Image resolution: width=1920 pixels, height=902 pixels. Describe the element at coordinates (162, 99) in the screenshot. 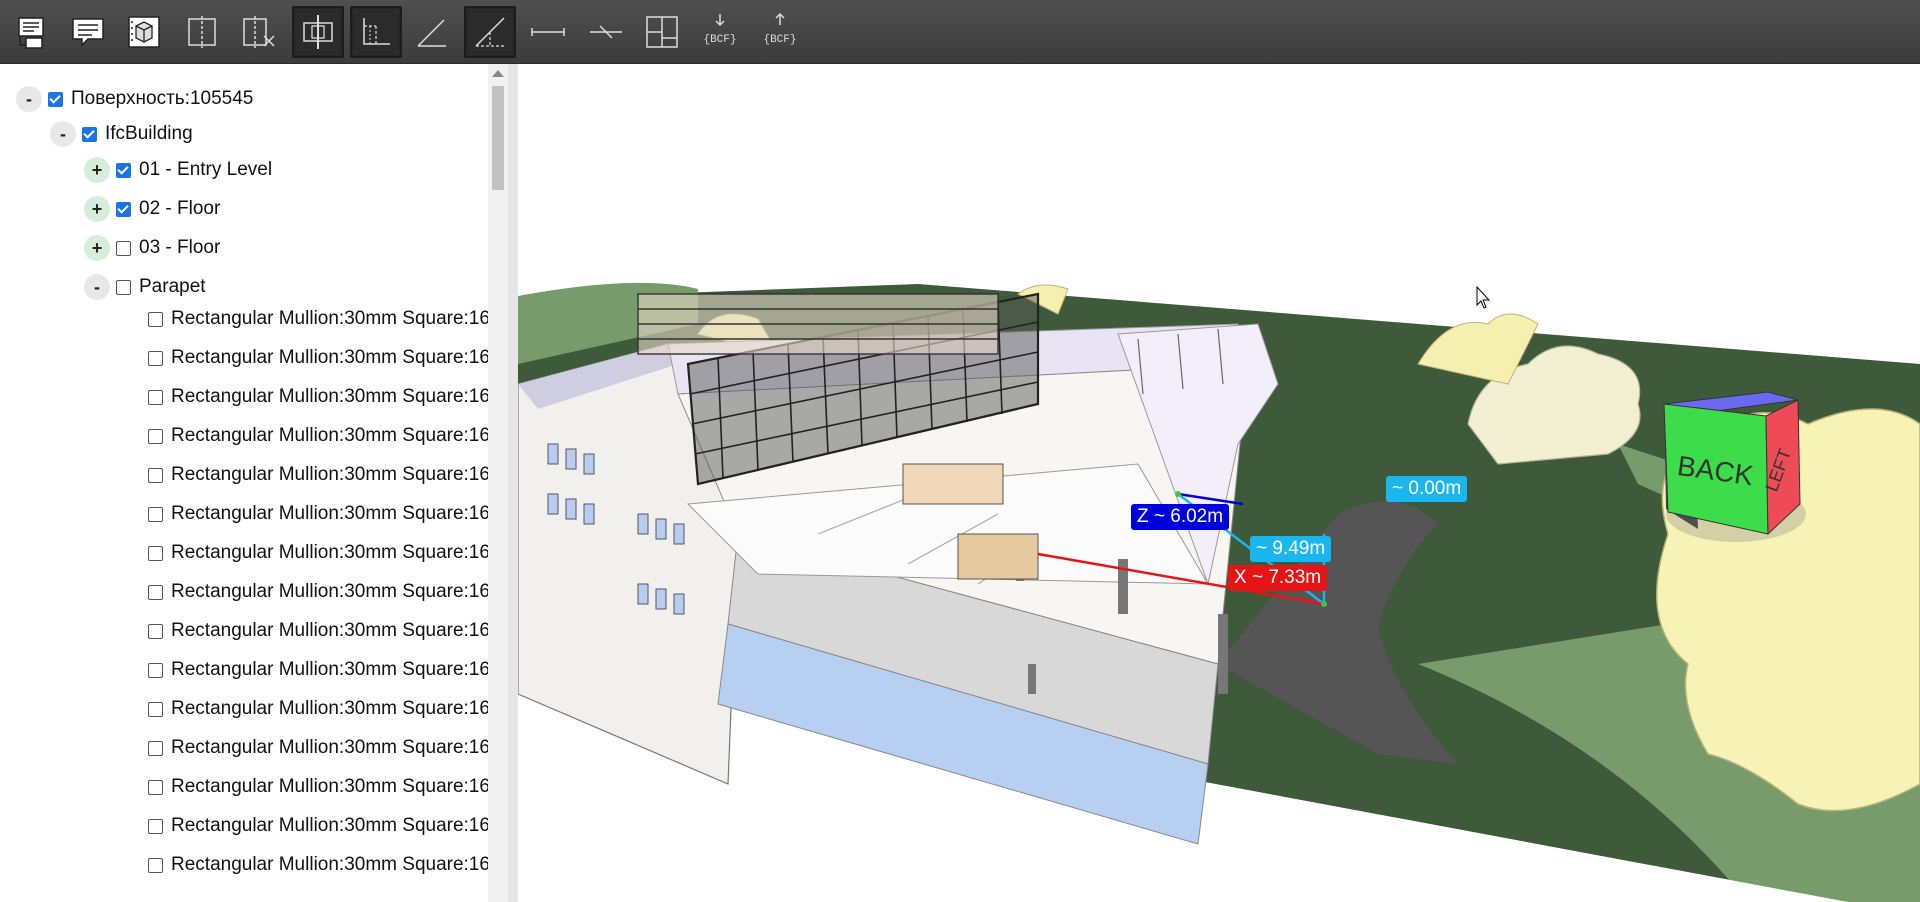

I see `tree-node-label: Поверхность:105545` at that location.